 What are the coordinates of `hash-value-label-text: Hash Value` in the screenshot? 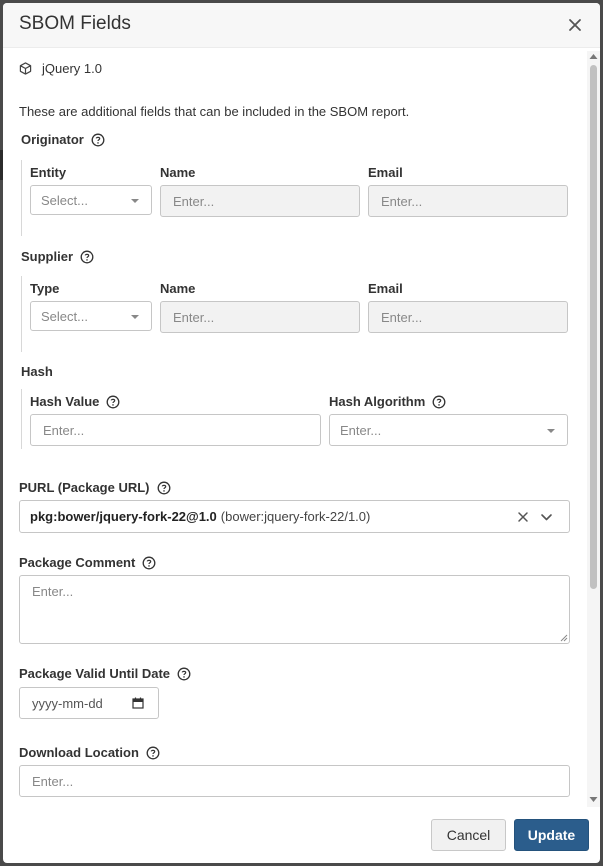 It's located at (65, 401).